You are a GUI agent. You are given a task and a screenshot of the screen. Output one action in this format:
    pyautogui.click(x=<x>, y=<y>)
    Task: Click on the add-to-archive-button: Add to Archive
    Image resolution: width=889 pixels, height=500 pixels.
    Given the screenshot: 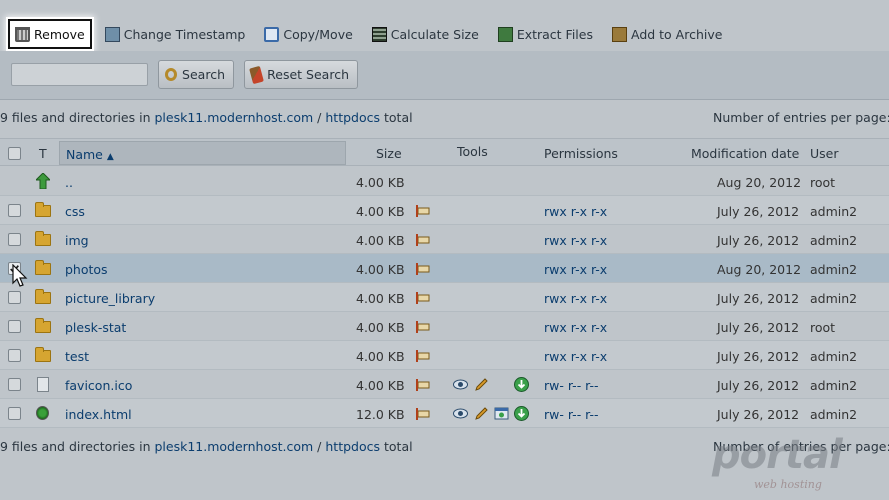 What is the action you would take?
    pyautogui.click(x=667, y=34)
    